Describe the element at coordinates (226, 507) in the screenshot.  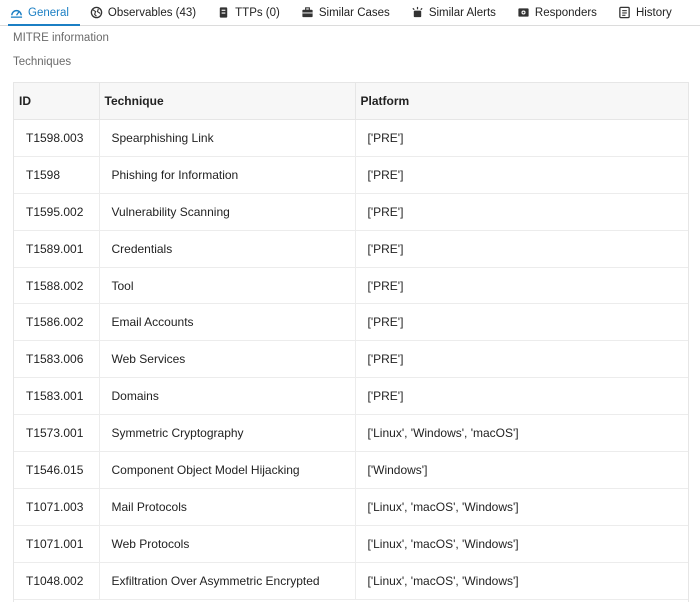
I see `cell-technique: Mail Protocols` at that location.